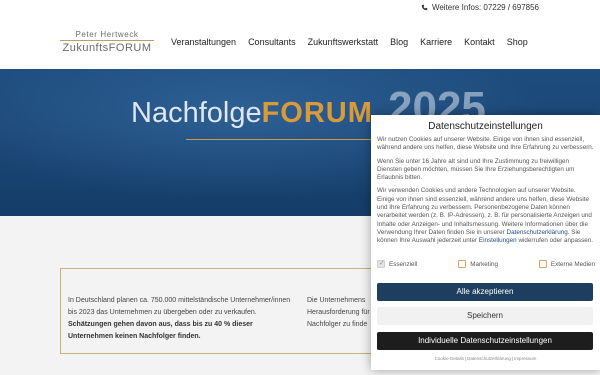 The height and width of the screenshot is (375, 600). I want to click on save-button: Speichern, so click(485, 316).